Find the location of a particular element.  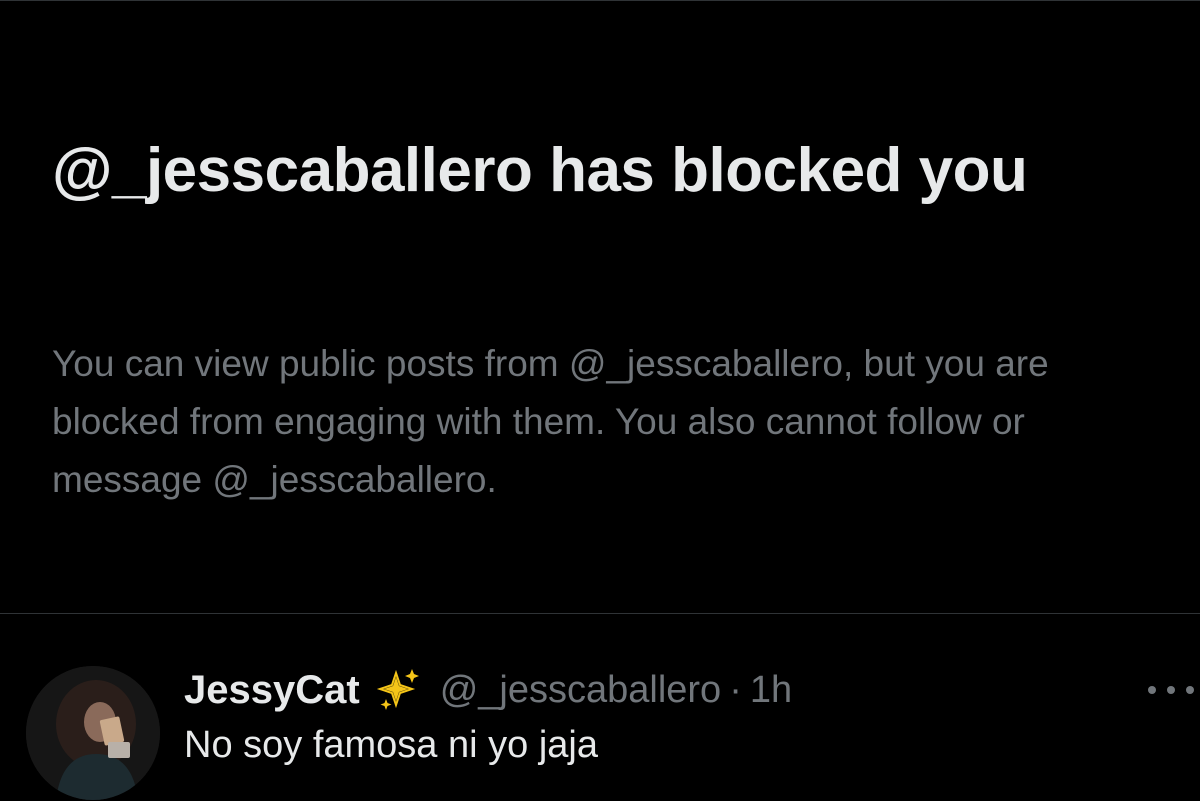

display-name: JessyCat is located at coordinates (272, 690).